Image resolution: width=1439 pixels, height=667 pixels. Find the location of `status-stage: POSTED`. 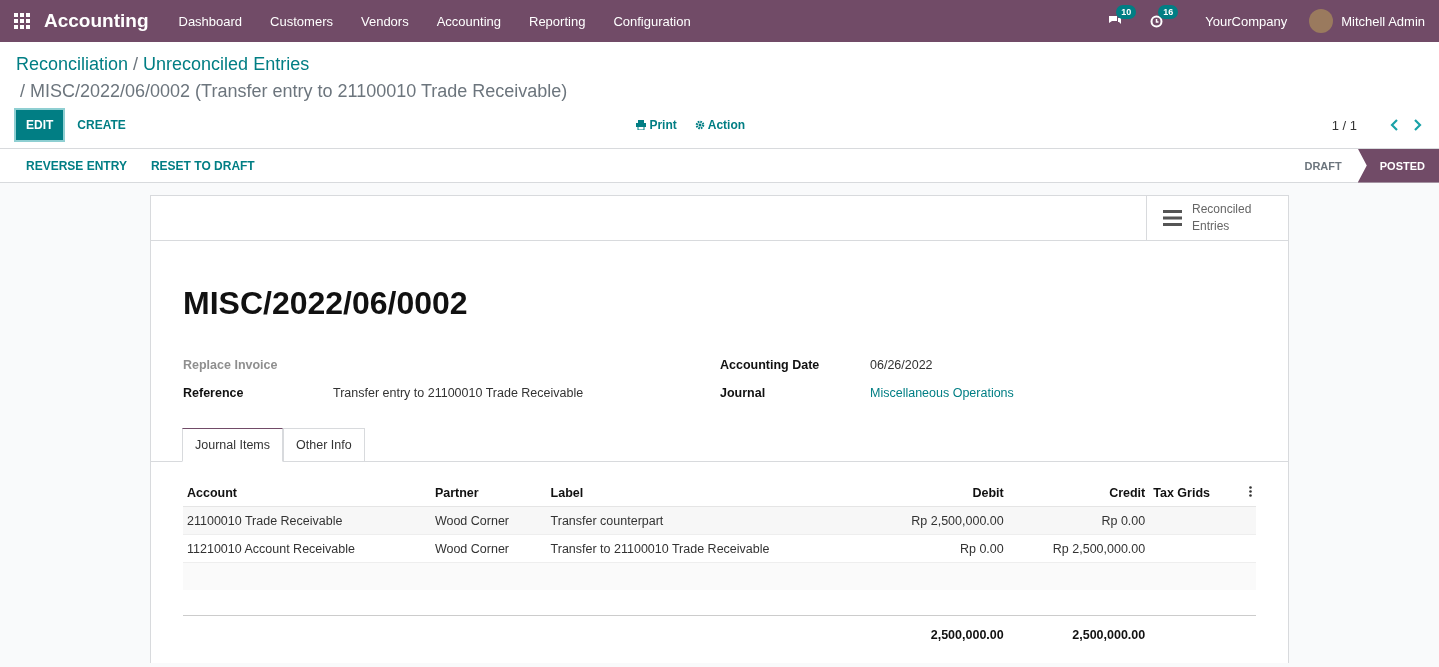

status-stage: POSTED is located at coordinates (1398, 165).